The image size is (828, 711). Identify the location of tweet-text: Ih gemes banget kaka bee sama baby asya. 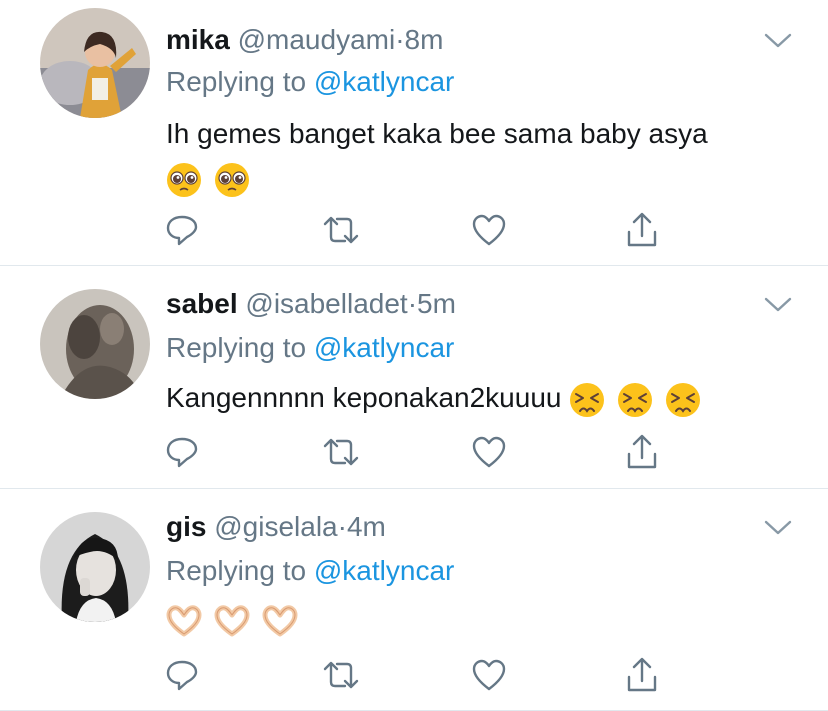
(437, 156).